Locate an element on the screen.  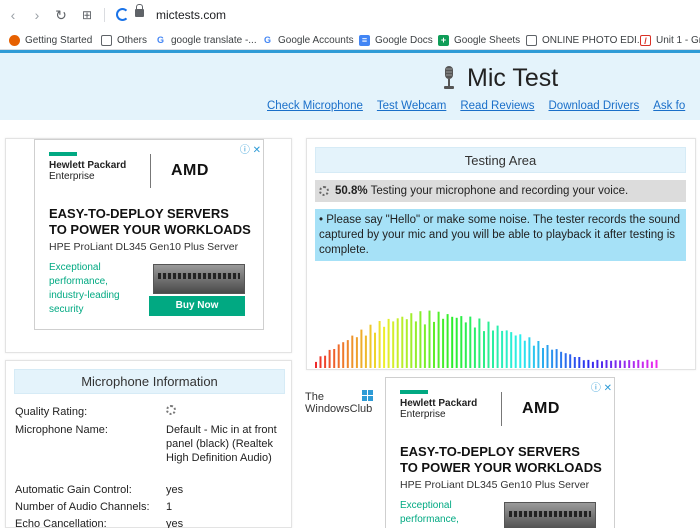
ad-product: HPE ProLiant DL345 Gen10 Plus Server is located at coordinates (144, 247).